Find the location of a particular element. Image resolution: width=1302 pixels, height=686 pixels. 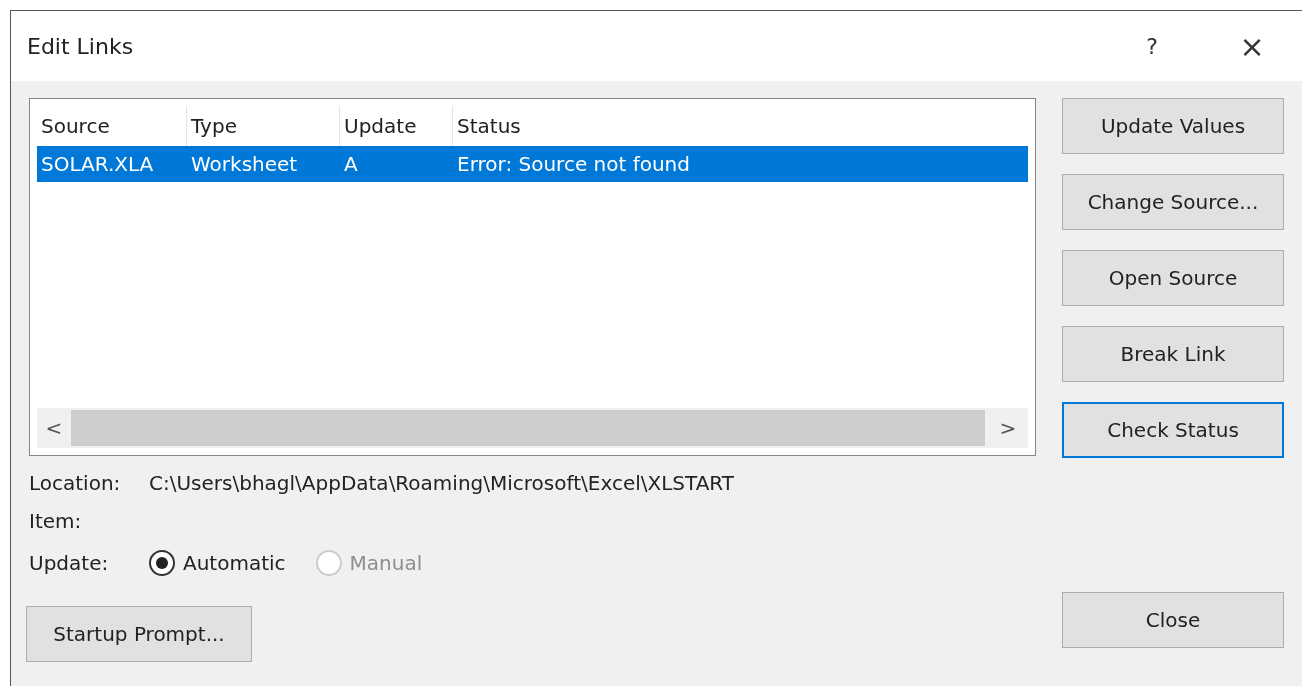

action-button: Check Status is located at coordinates (1173, 430).